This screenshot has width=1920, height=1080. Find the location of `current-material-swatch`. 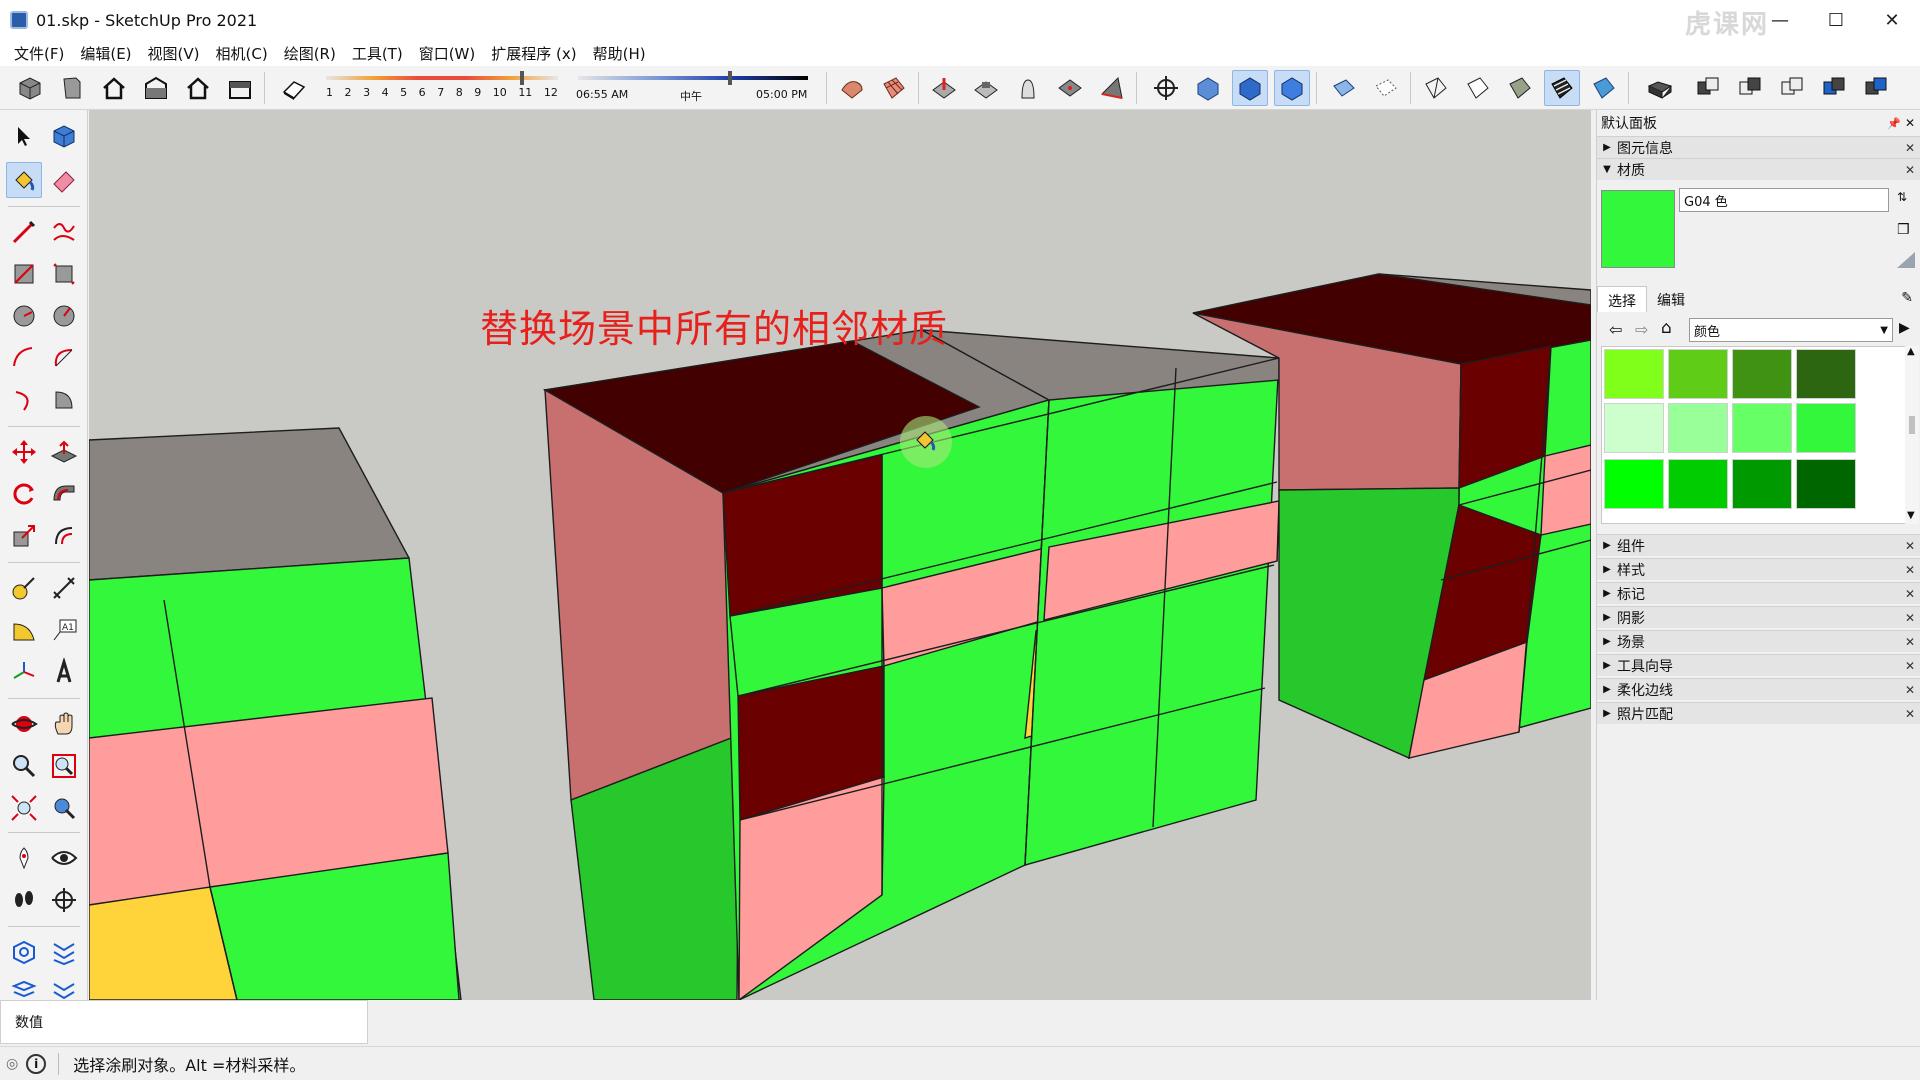

current-material-swatch is located at coordinates (1638, 229).